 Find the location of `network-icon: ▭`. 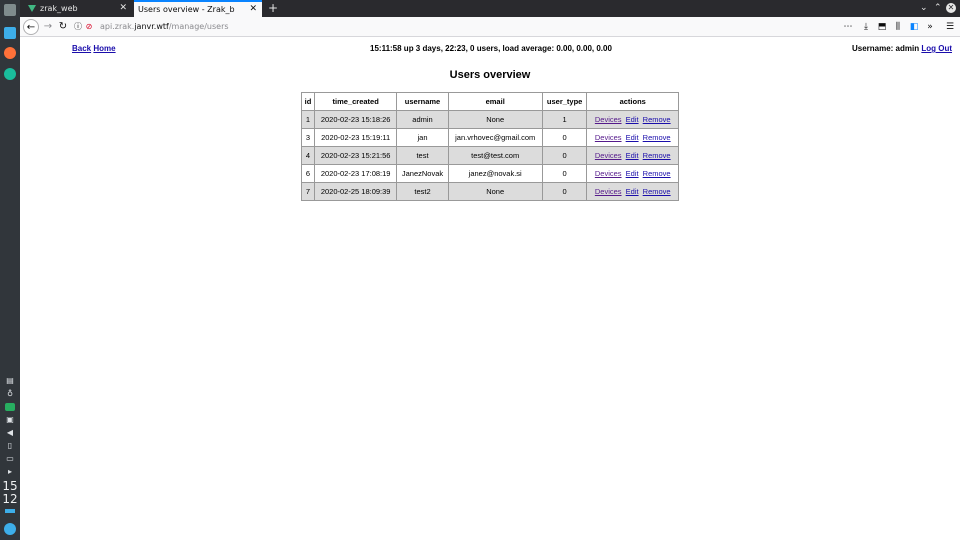

network-icon: ▭ is located at coordinates (10, 459).